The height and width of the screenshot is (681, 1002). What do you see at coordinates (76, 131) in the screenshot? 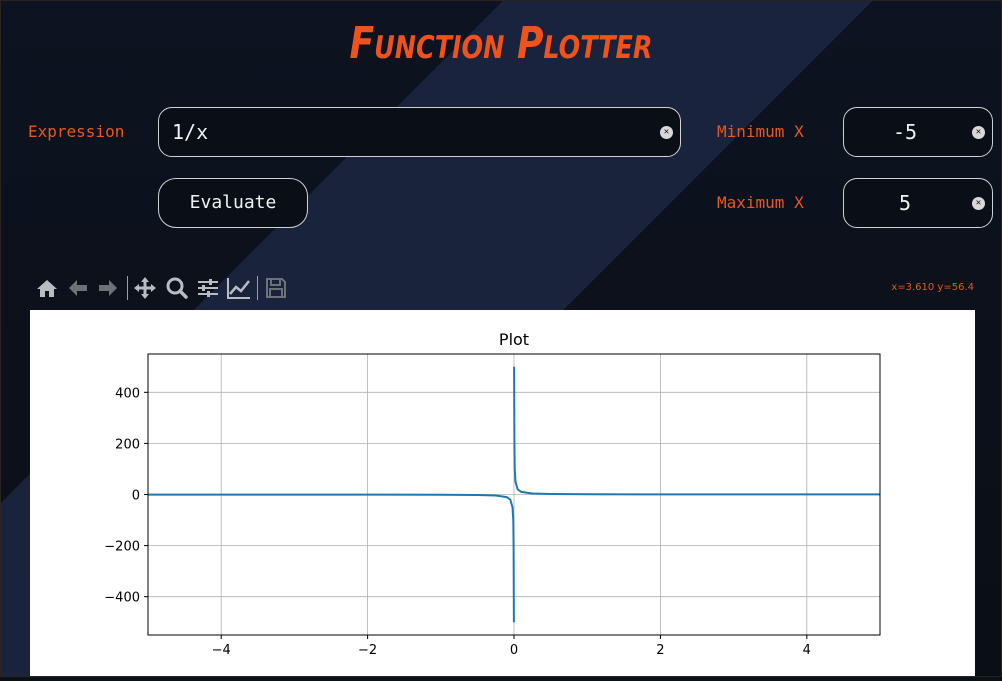
I see `expression-label: Expression` at bounding box center [76, 131].